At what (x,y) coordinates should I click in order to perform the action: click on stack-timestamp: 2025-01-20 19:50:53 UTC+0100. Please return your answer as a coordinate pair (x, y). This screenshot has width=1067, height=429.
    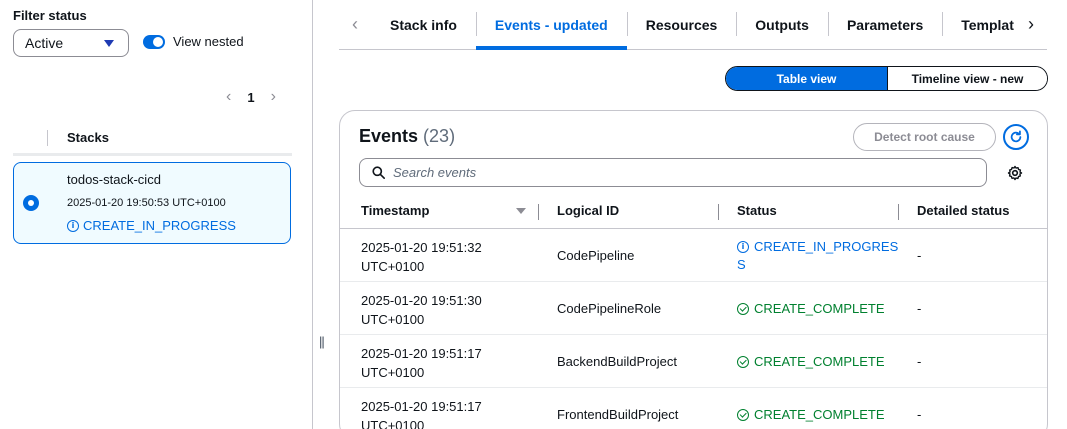
    Looking at the image, I should click on (146, 203).